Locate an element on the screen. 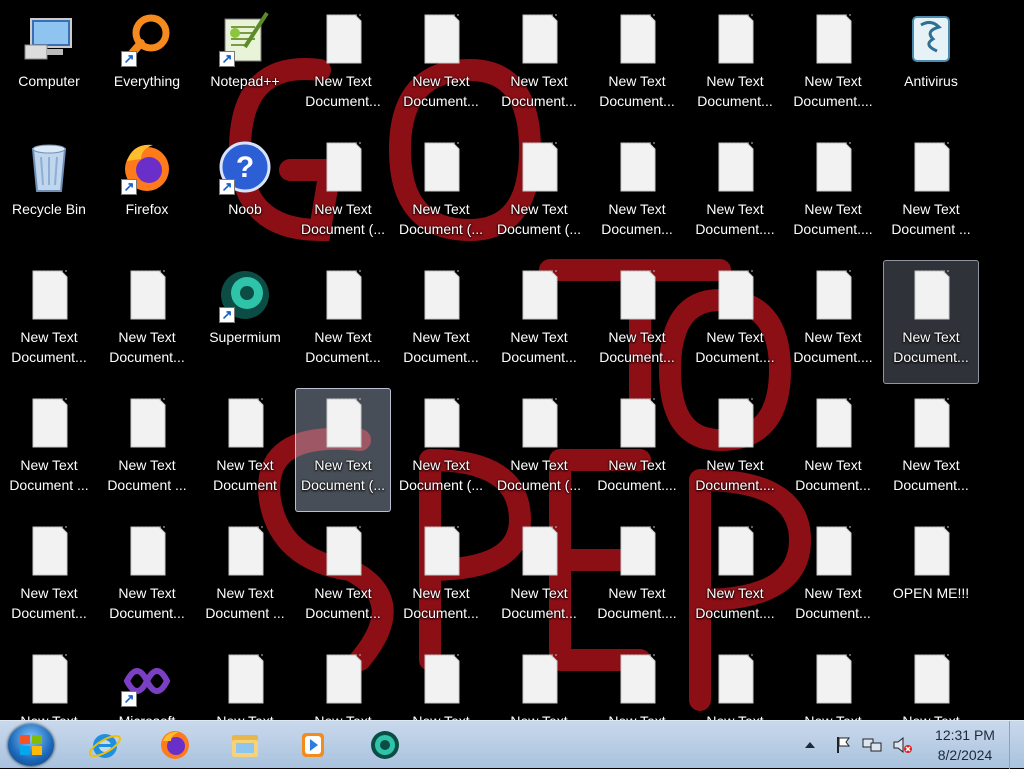 The height and width of the screenshot is (769, 1024). taskbar-supermium is located at coordinates (385, 745).